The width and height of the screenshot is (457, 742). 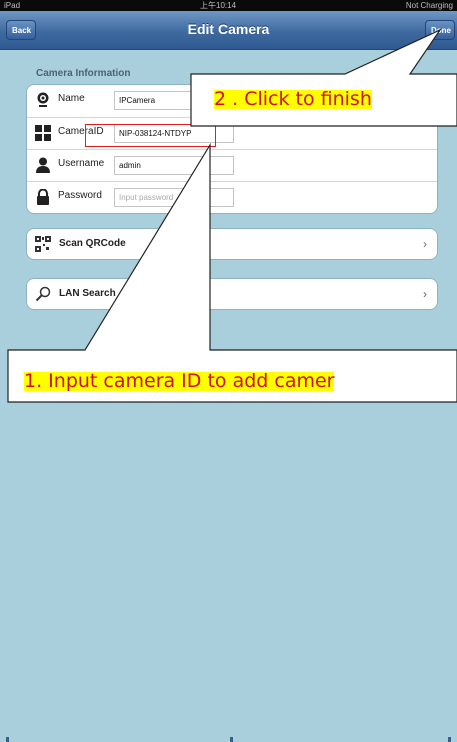 I want to click on callout-step-1-text: 1. Input camera ID to add camer, so click(x=179, y=381).